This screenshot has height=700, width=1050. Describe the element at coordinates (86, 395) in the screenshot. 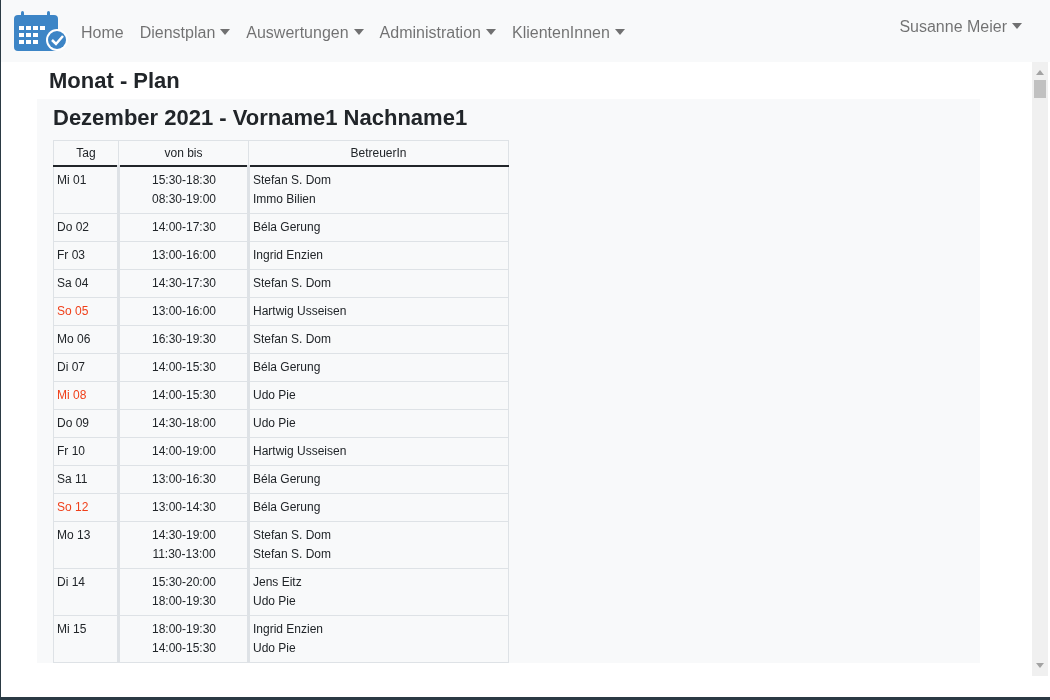

I see `day-cell: Mi 08` at that location.